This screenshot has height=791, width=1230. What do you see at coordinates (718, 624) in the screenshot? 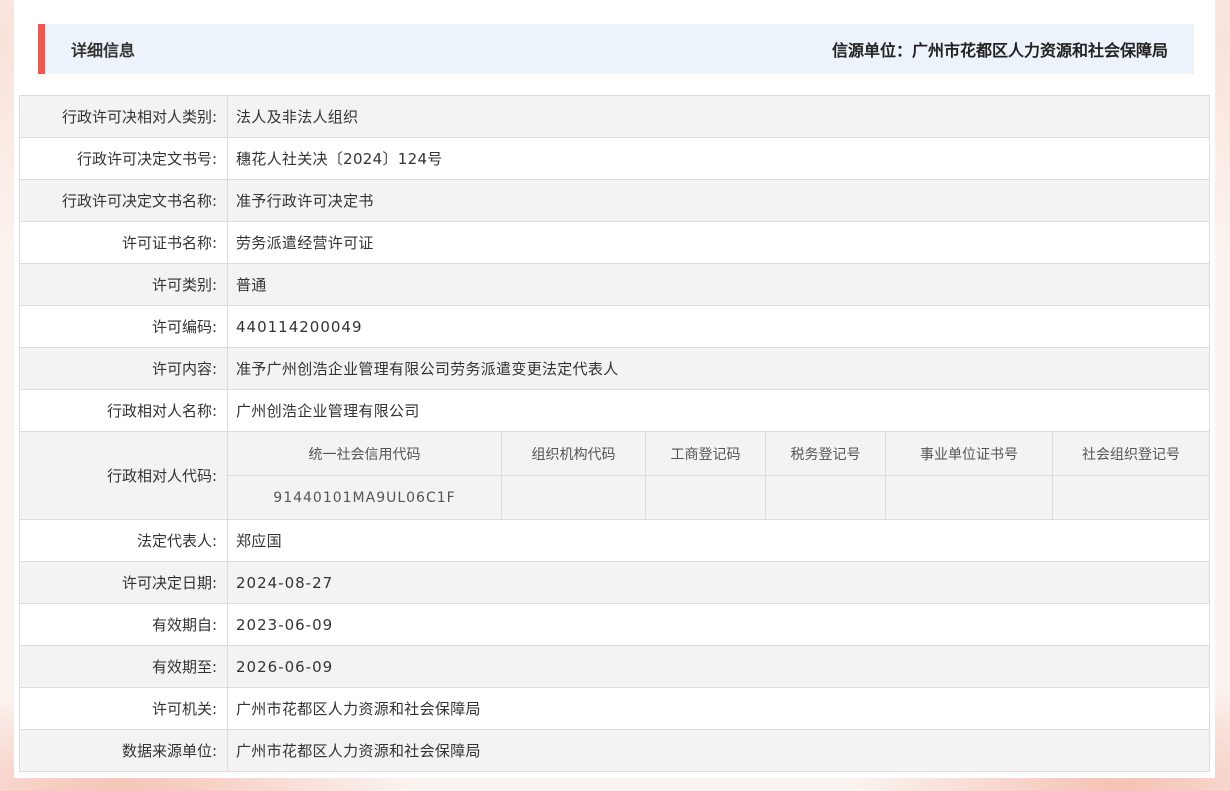
I see `field-value: 2023-06-09` at bounding box center [718, 624].